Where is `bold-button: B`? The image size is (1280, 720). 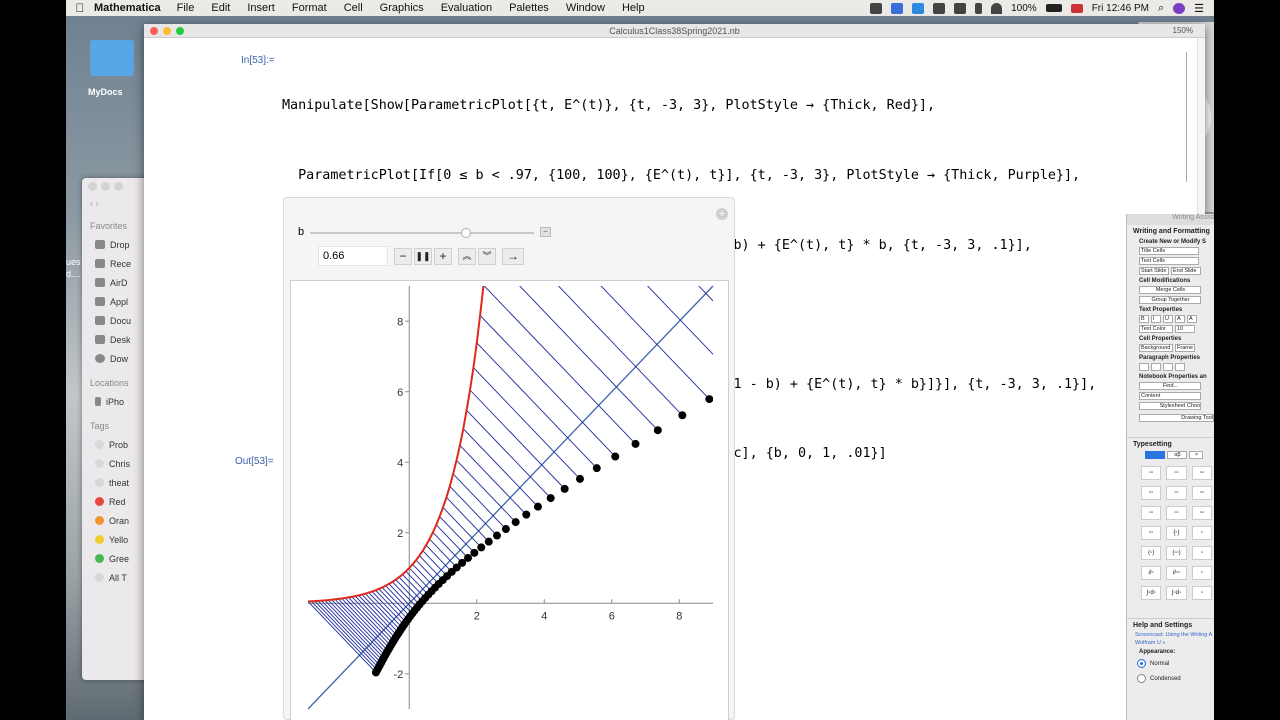
bold-button: B is located at coordinates (1144, 319).